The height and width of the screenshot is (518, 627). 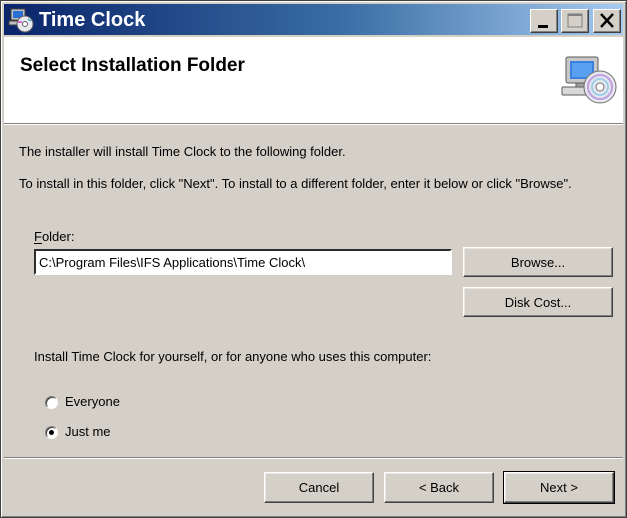 I want to click on radio-selected-dot, so click(x=51, y=432).